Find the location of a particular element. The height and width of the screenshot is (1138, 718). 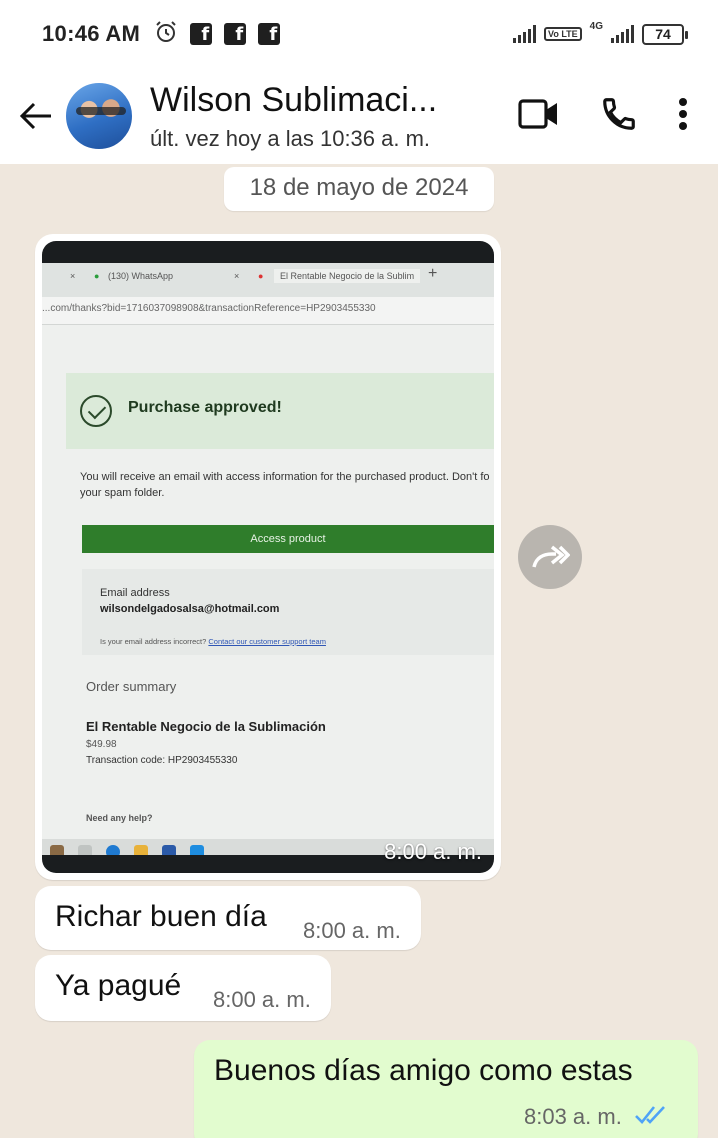

email-label: Email address is located at coordinates (135, 593).